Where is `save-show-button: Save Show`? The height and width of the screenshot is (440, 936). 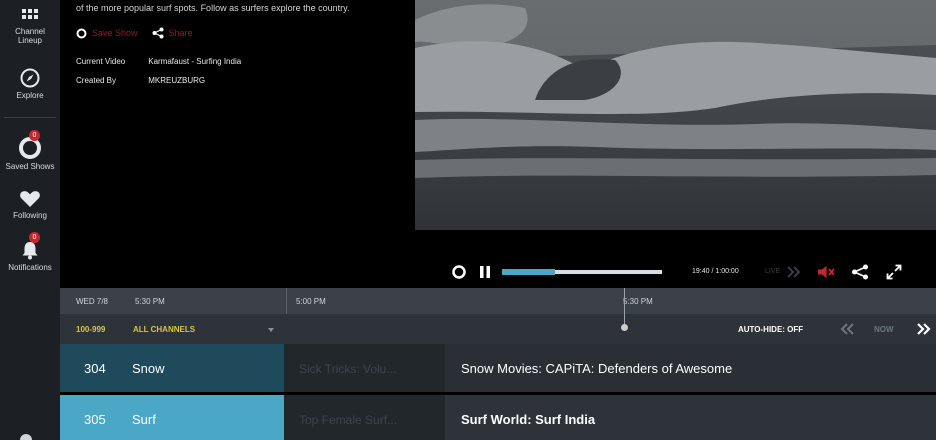
save-show-button: Save Show is located at coordinates (107, 33).